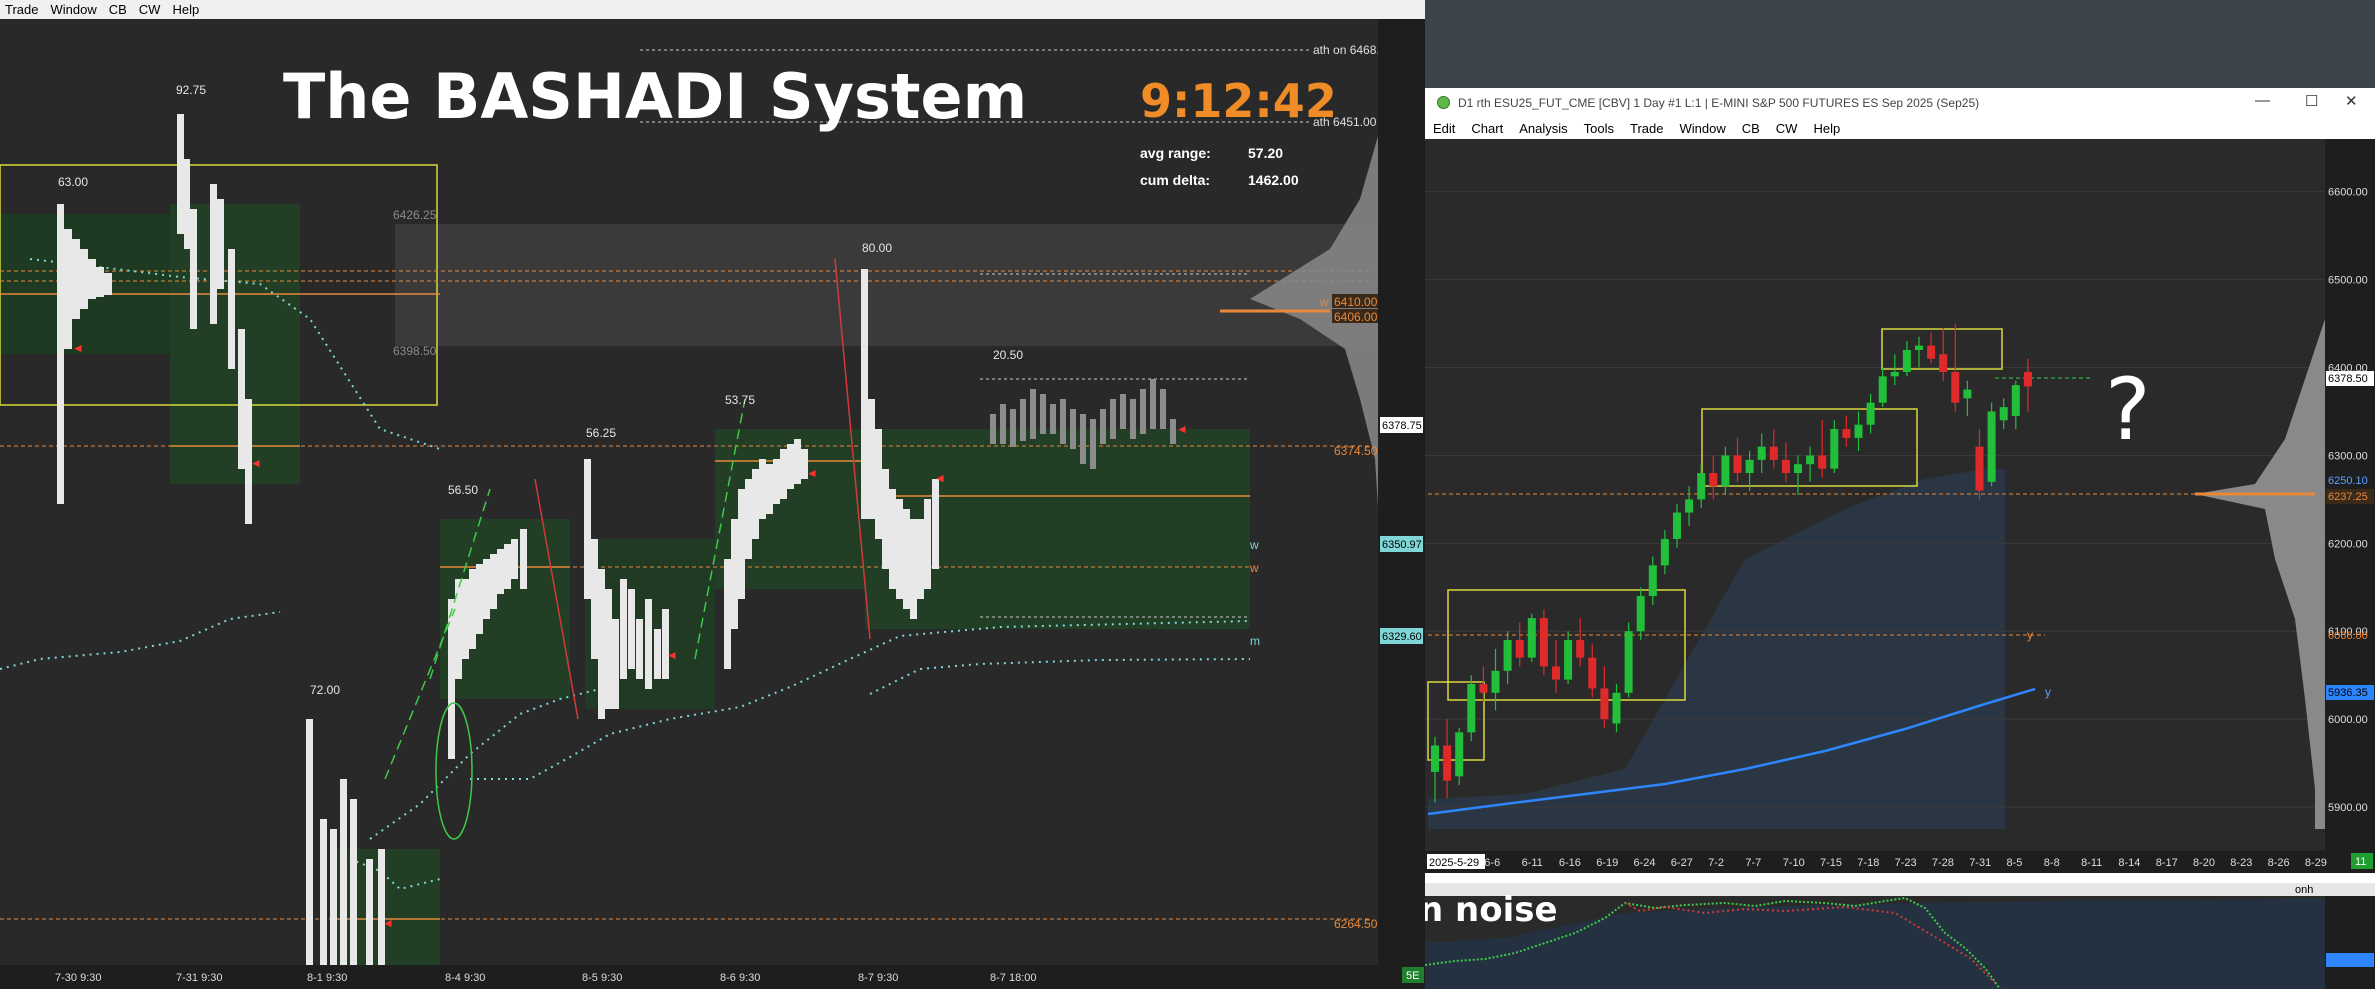 This screenshot has width=2375, height=989. What do you see at coordinates (1401, 504) in the screenshot?
I see `left-price-axis` at bounding box center [1401, 504].